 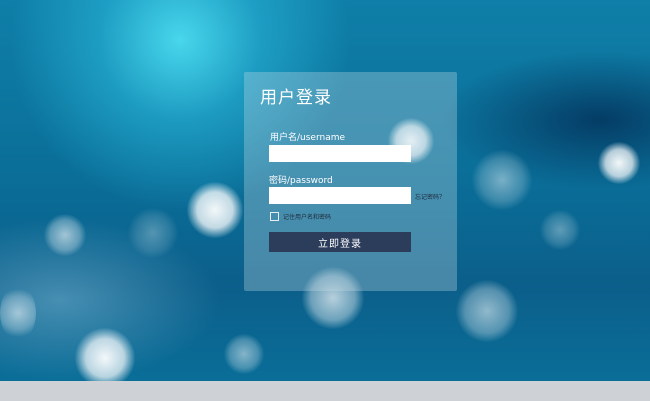 I want to click on username-label: 用户名/username, so click(x=308, y=138).